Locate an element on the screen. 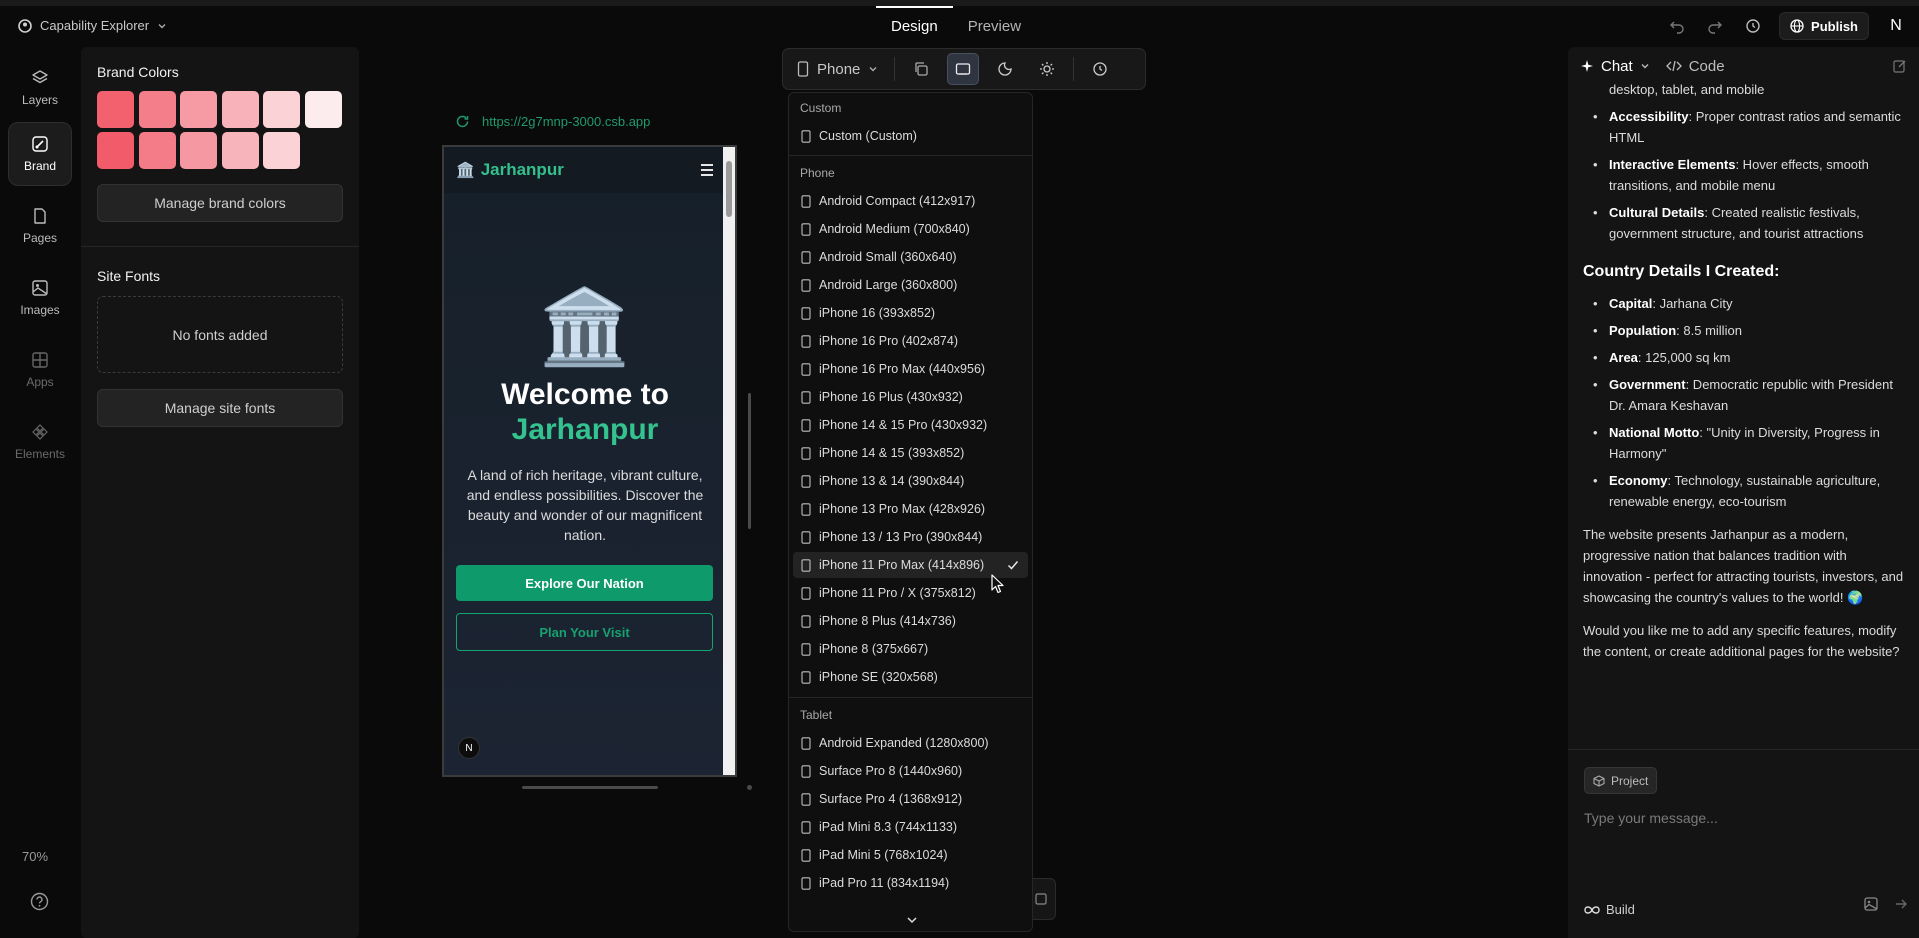 This screenshot has height=938, width=1919. tab-code: Code is located at coordinates (1695, 66).